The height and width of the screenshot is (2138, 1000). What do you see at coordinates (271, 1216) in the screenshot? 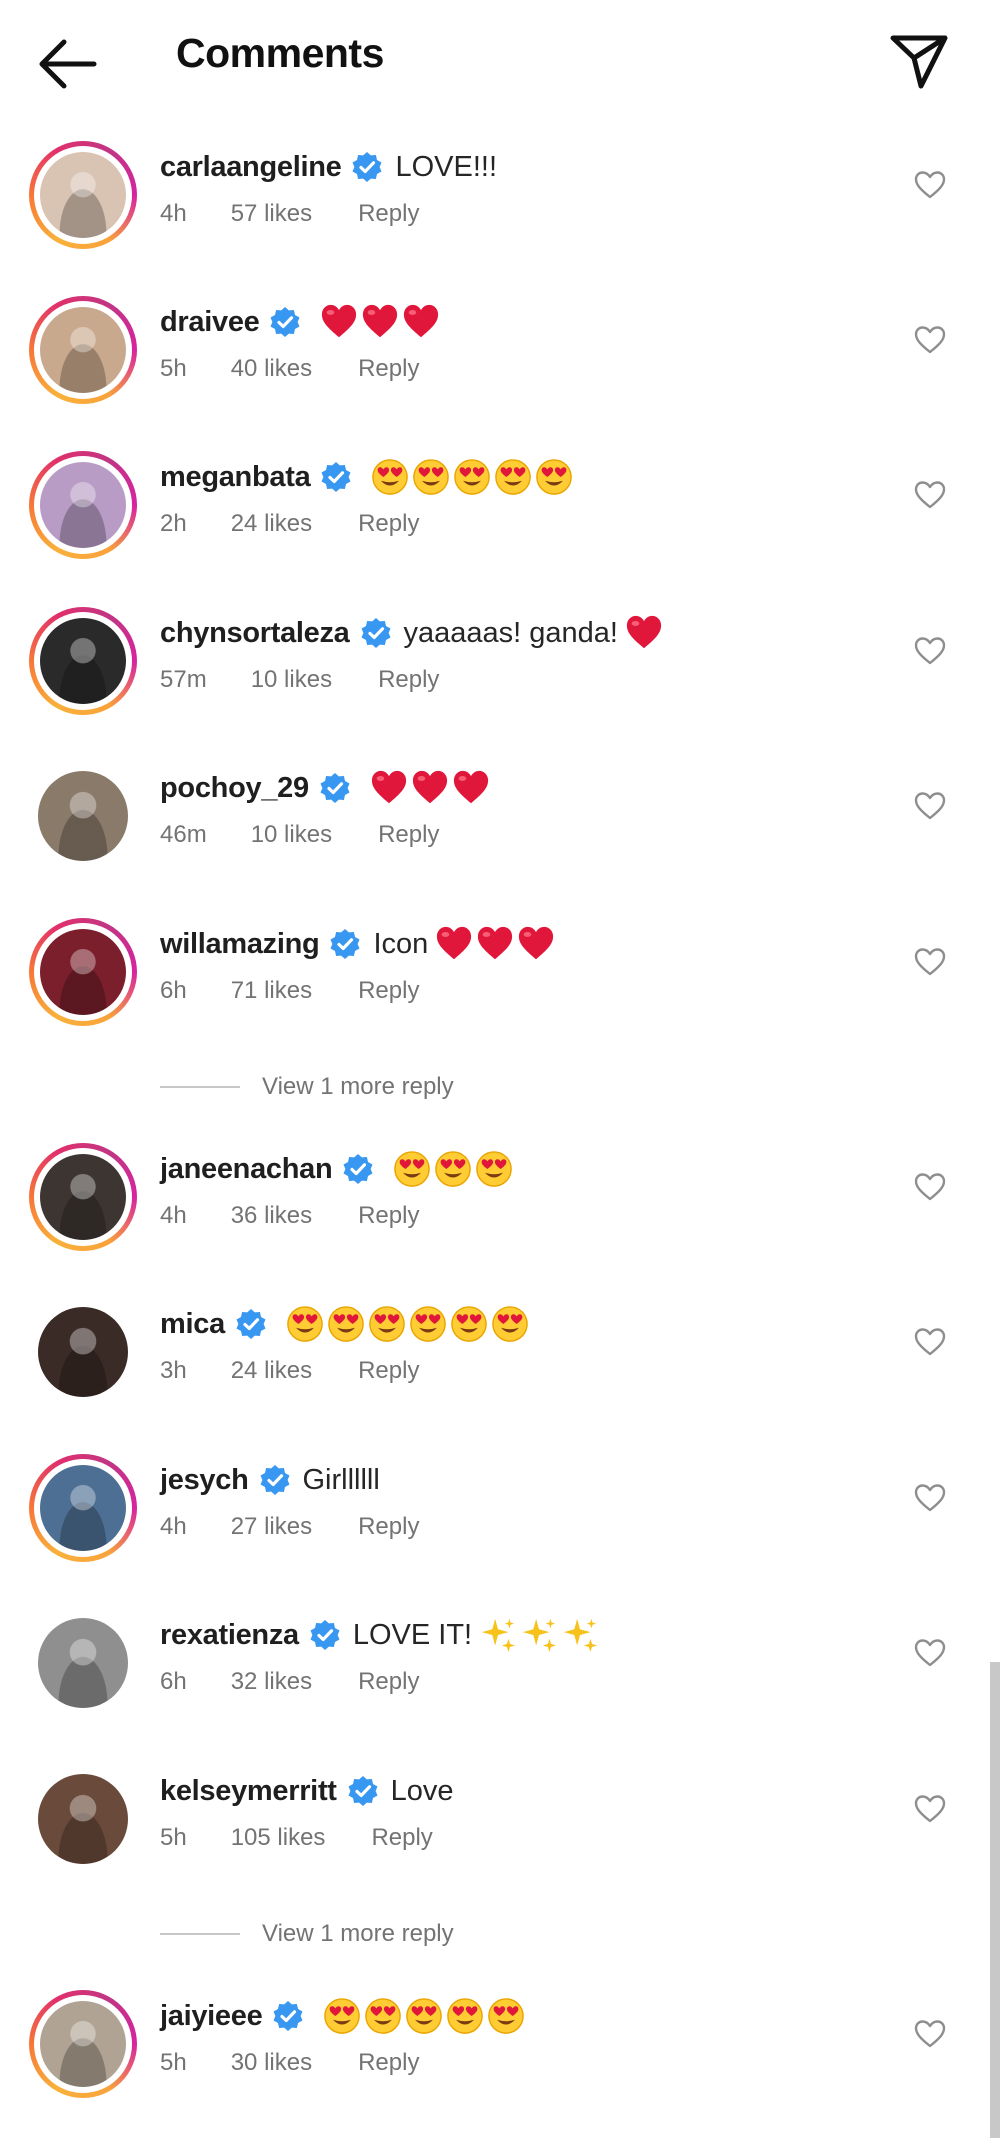
I see `comment-likes: 36 likes` at bounding box center [271, 1216].